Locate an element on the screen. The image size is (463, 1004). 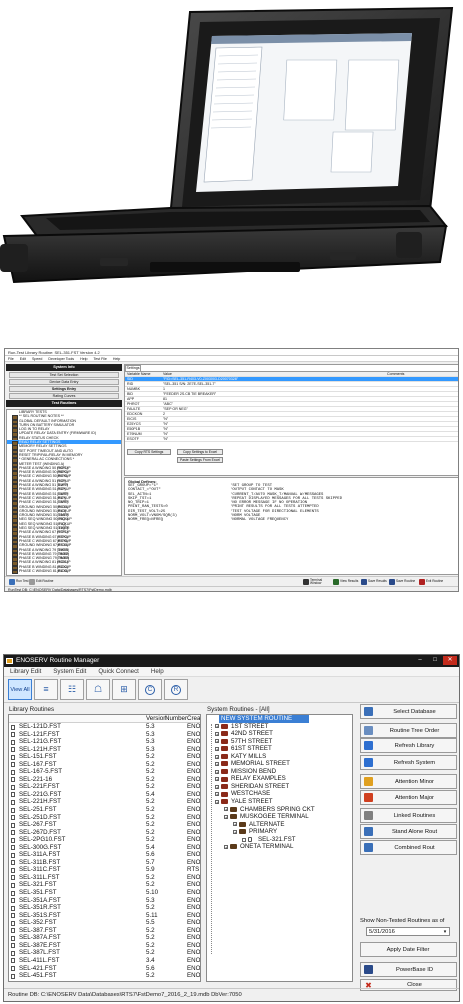
attention-major-button: Attention Major is located at coordinates (408, 797).